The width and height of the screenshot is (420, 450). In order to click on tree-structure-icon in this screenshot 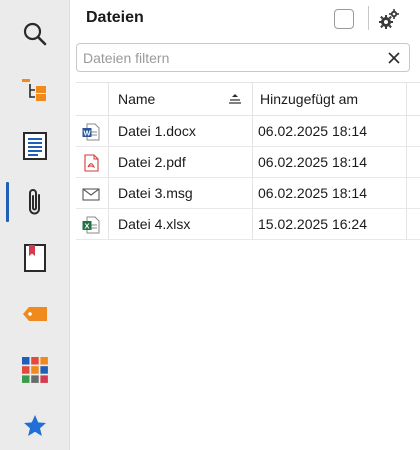, I will do `click(34, 90)`.